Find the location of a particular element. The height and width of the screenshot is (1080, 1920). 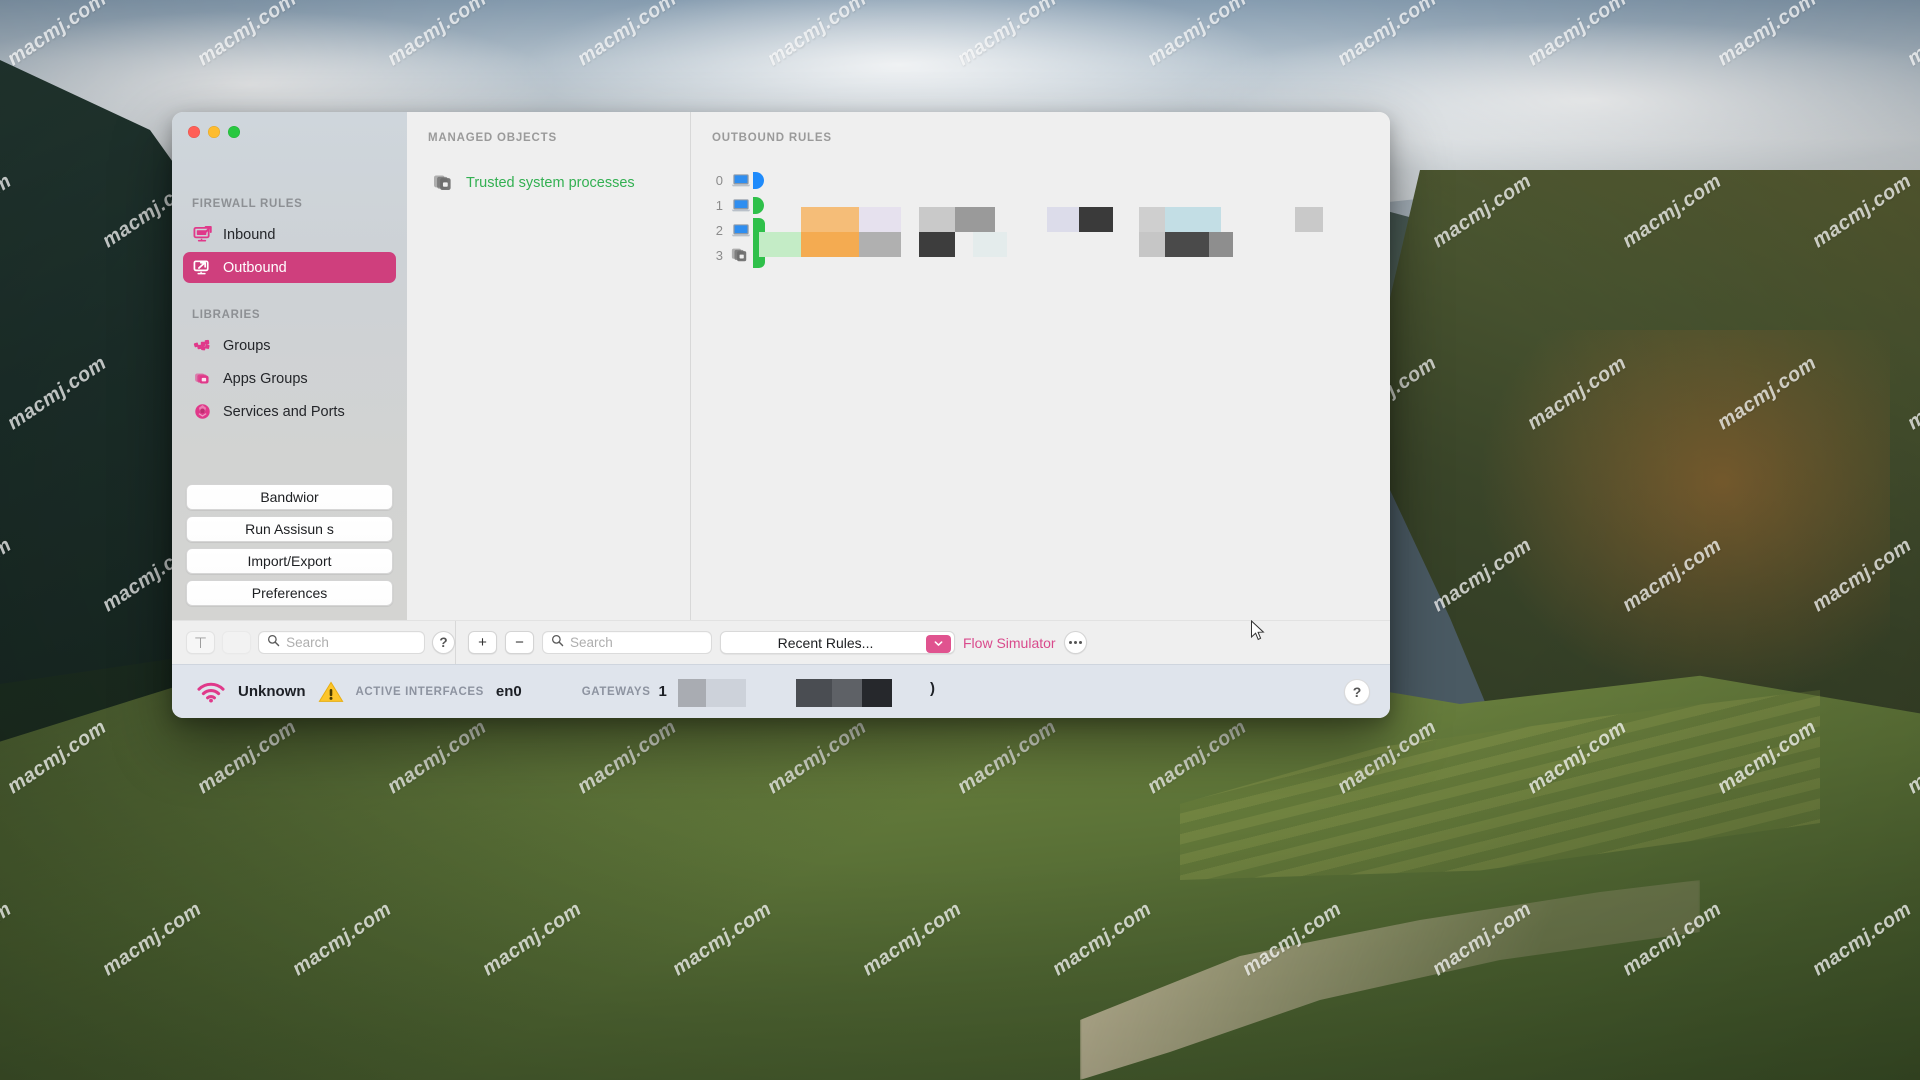

sidebar-item-services-and-ports: Services and Ports is located at coordinates (289, 411).